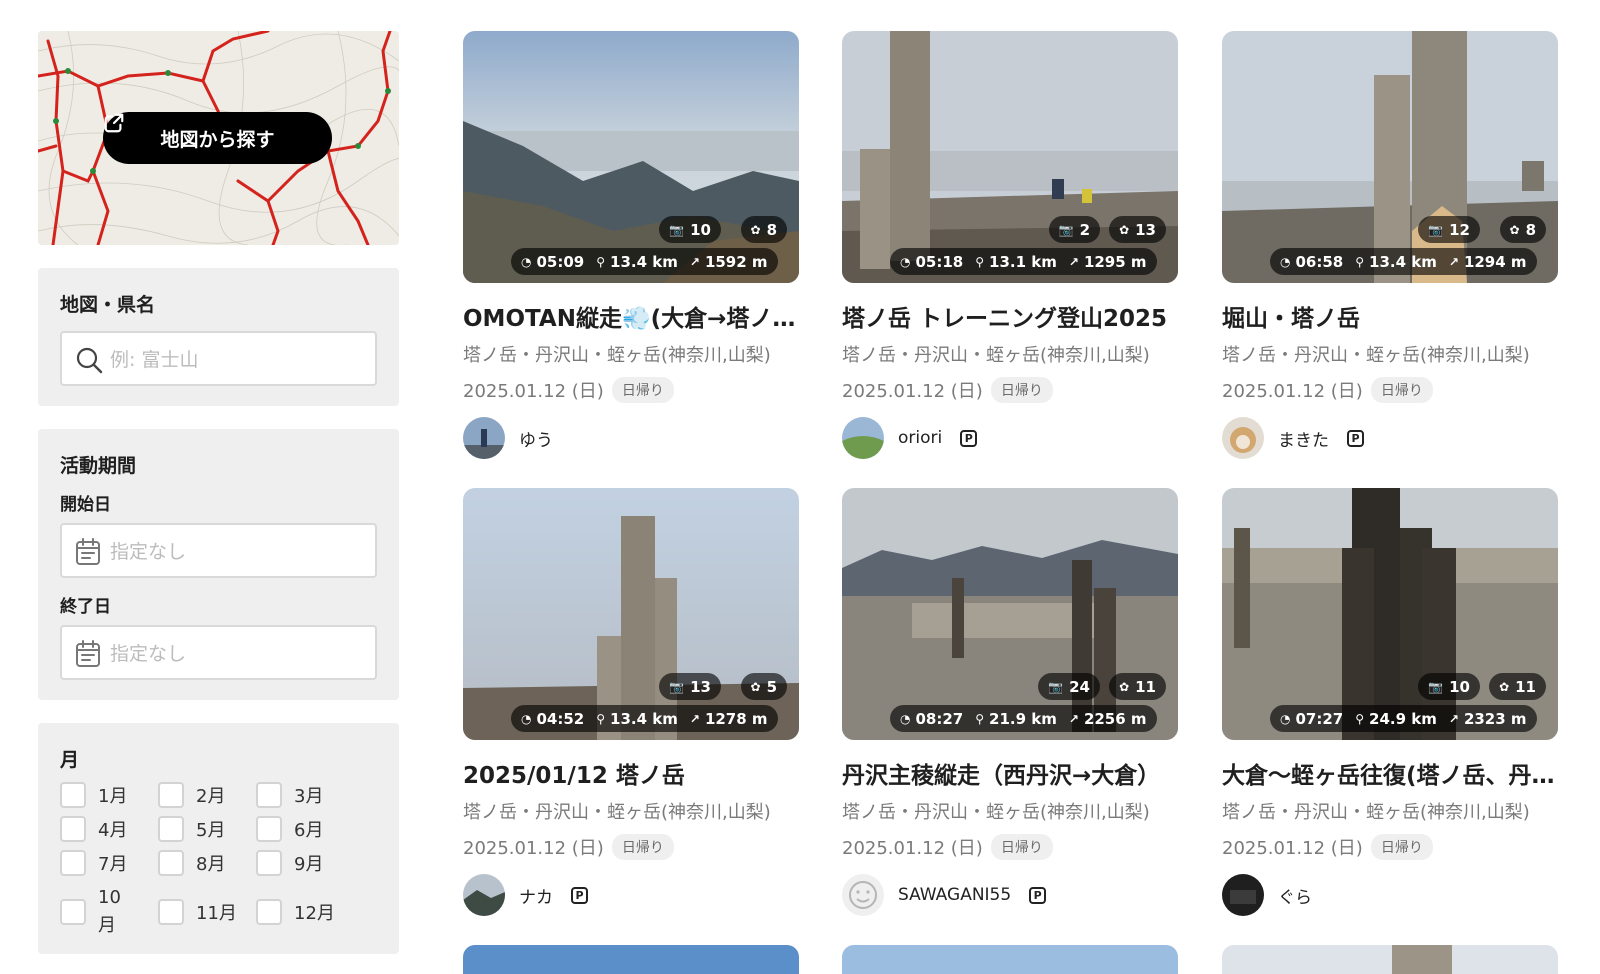 The width and height of the screenshot is (1600, 974). I want to click on user-name: SAWAGANI55, so click(955, 895).